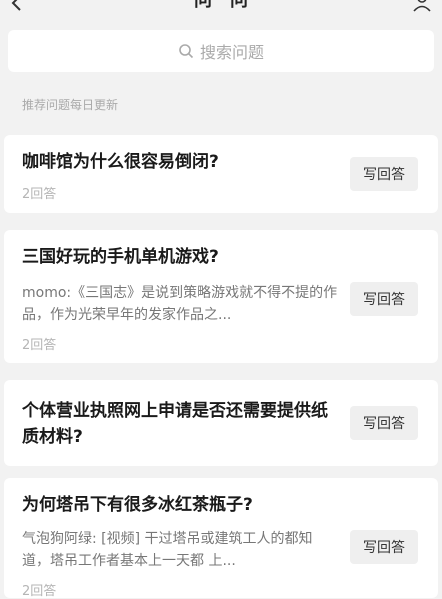  I want to click on section-label: 推荐问题每日更新, so click(70, 105).